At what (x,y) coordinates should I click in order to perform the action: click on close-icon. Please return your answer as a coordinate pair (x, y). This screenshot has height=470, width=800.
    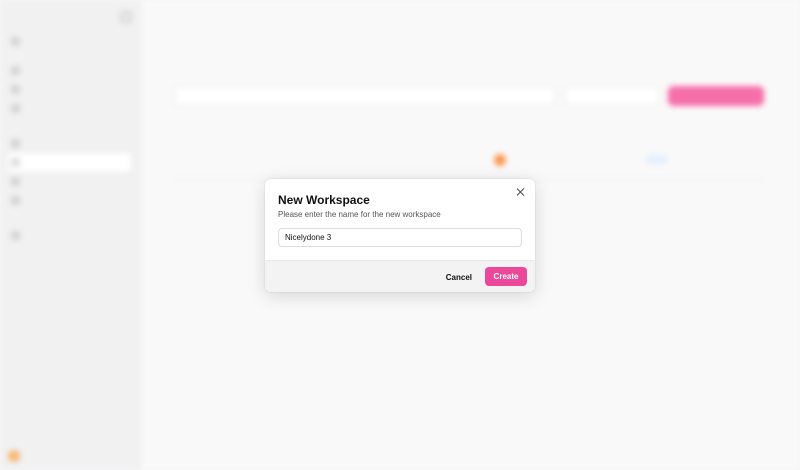
    Looking at the image, I should click on (521, 192).